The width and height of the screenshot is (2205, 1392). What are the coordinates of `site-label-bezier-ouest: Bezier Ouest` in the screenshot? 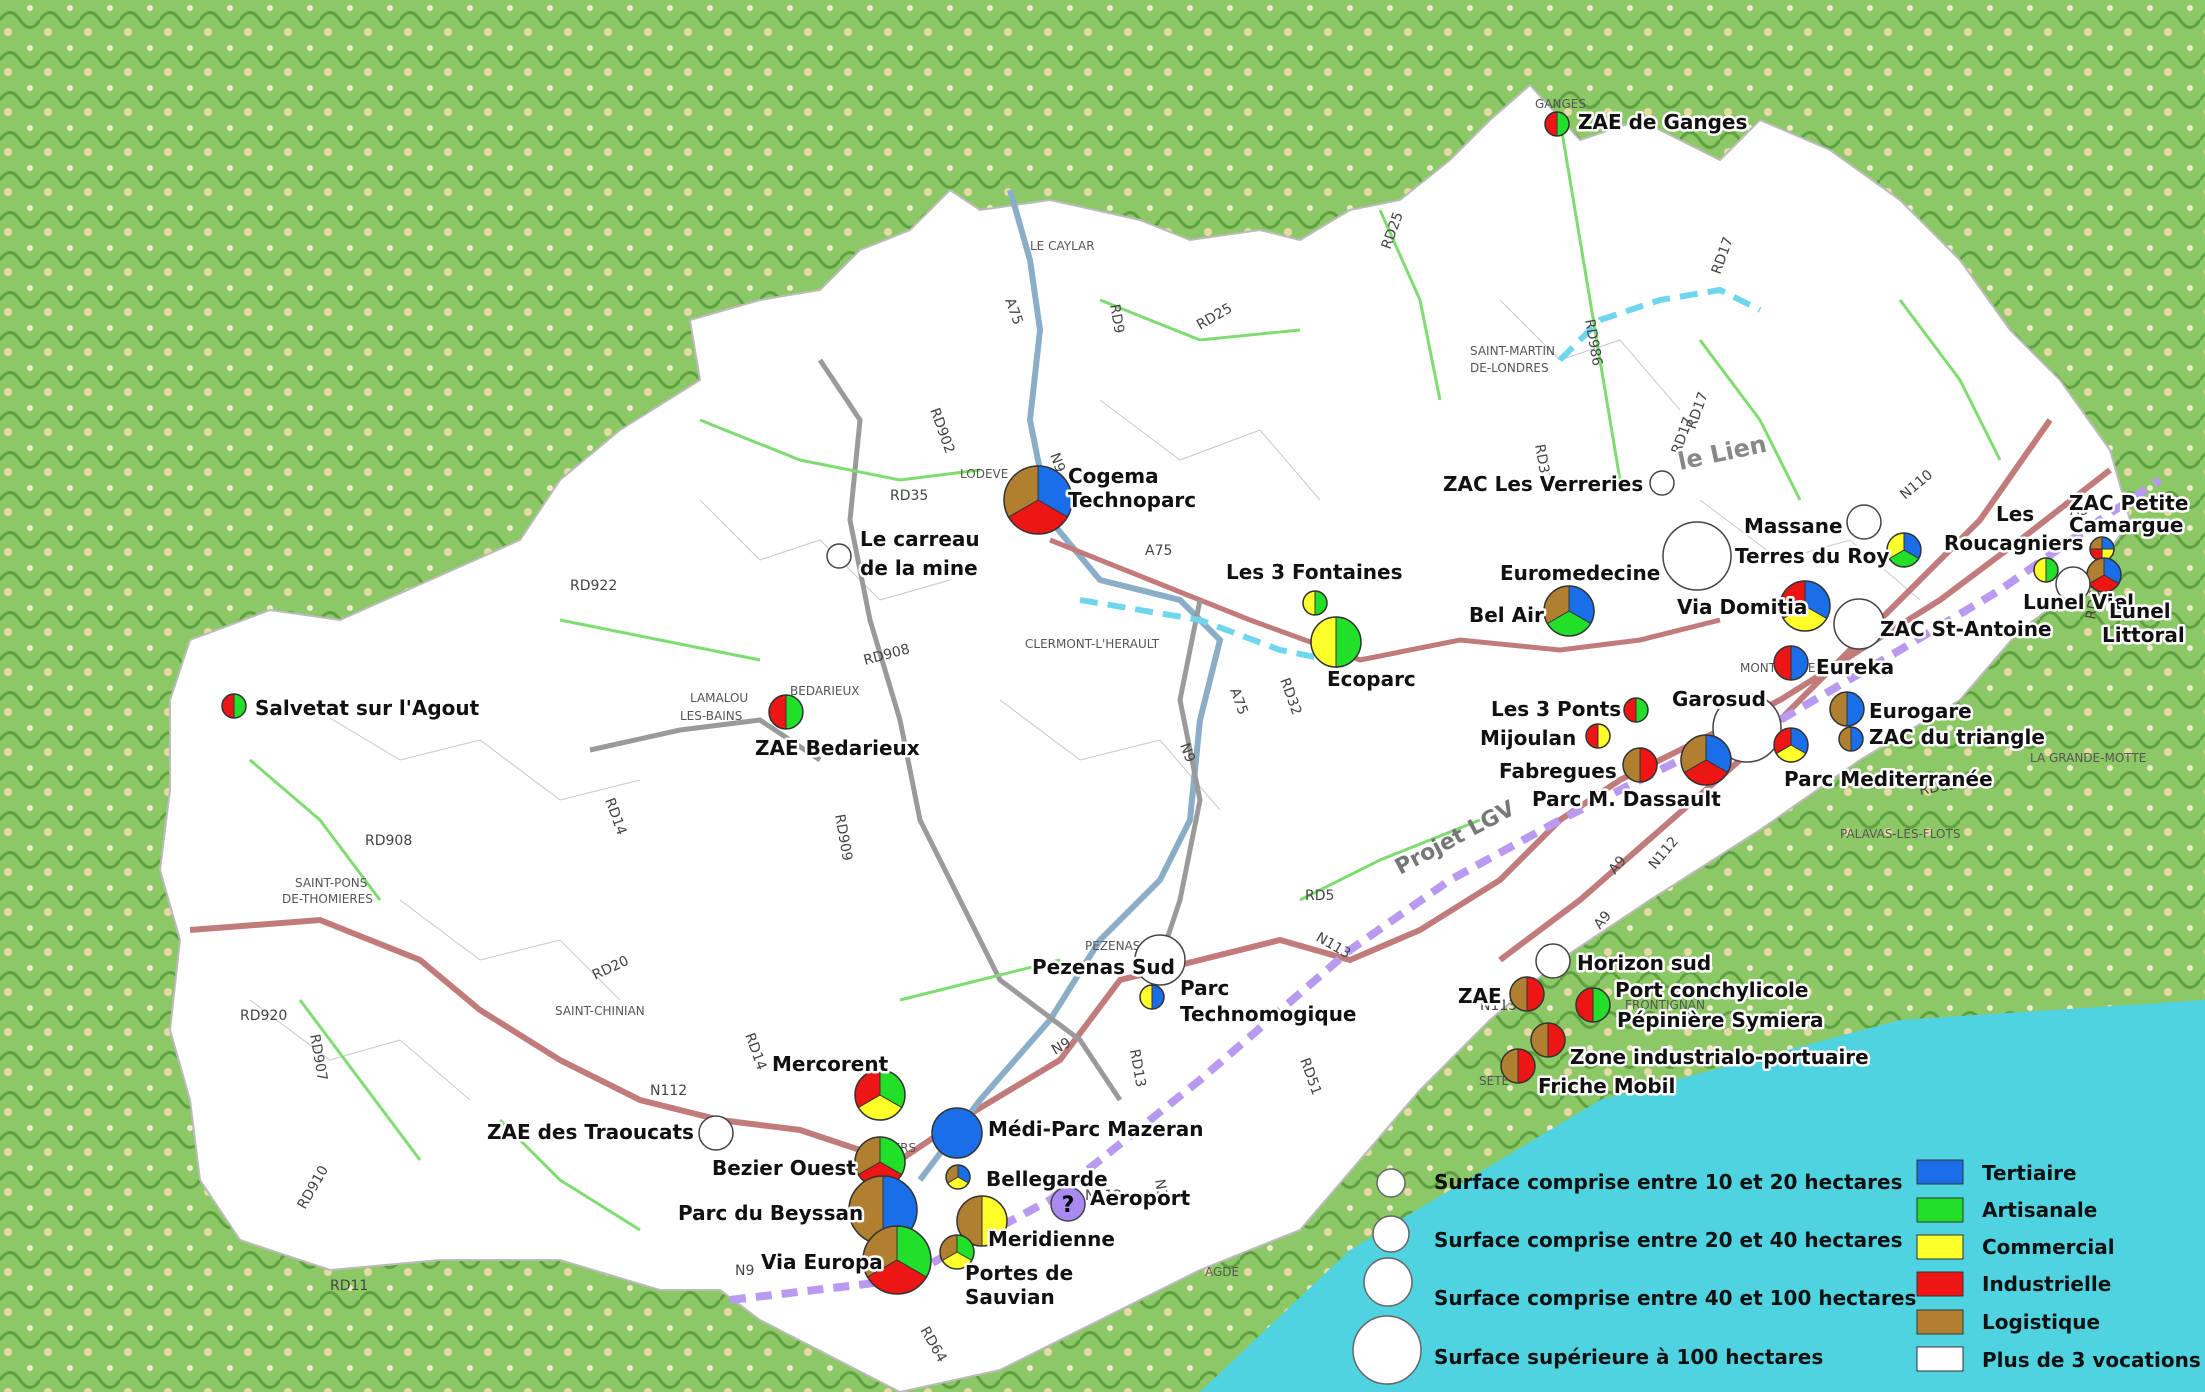 It's located at (784, 1168).